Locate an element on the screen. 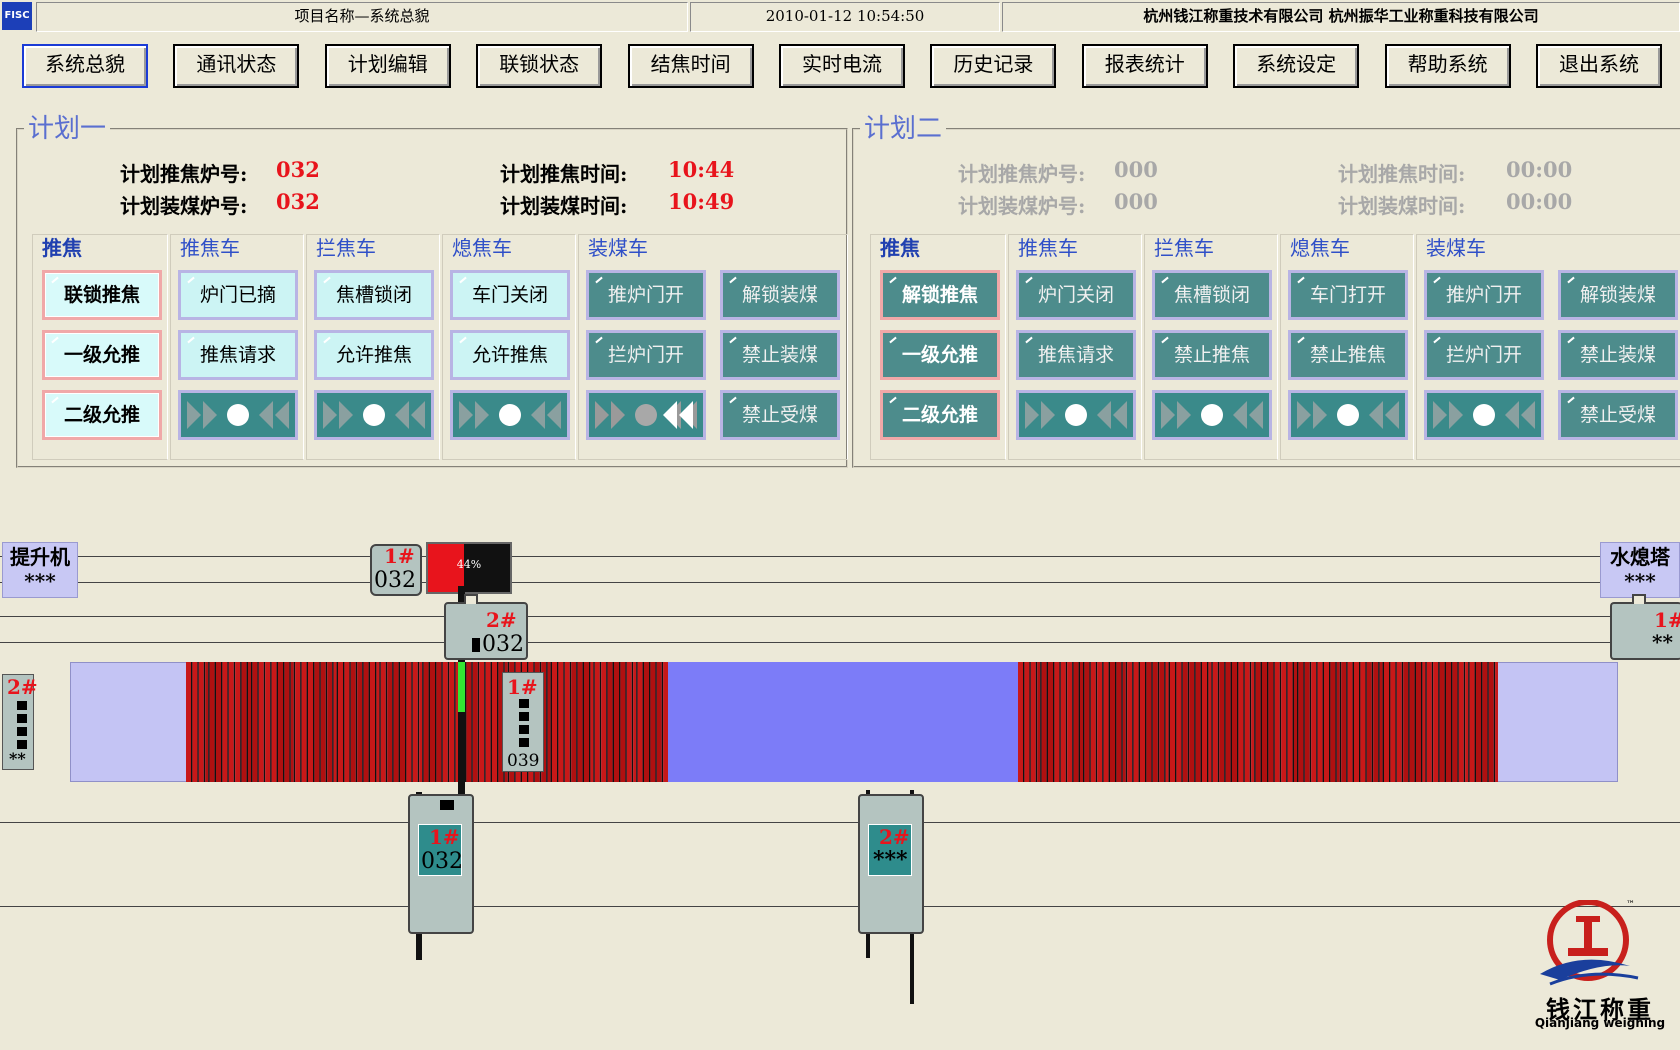 This screenshot has height=1050, width=1680. plan1-charger-button-4-label: 禁止受煤 is located at coordinates (779, 415).